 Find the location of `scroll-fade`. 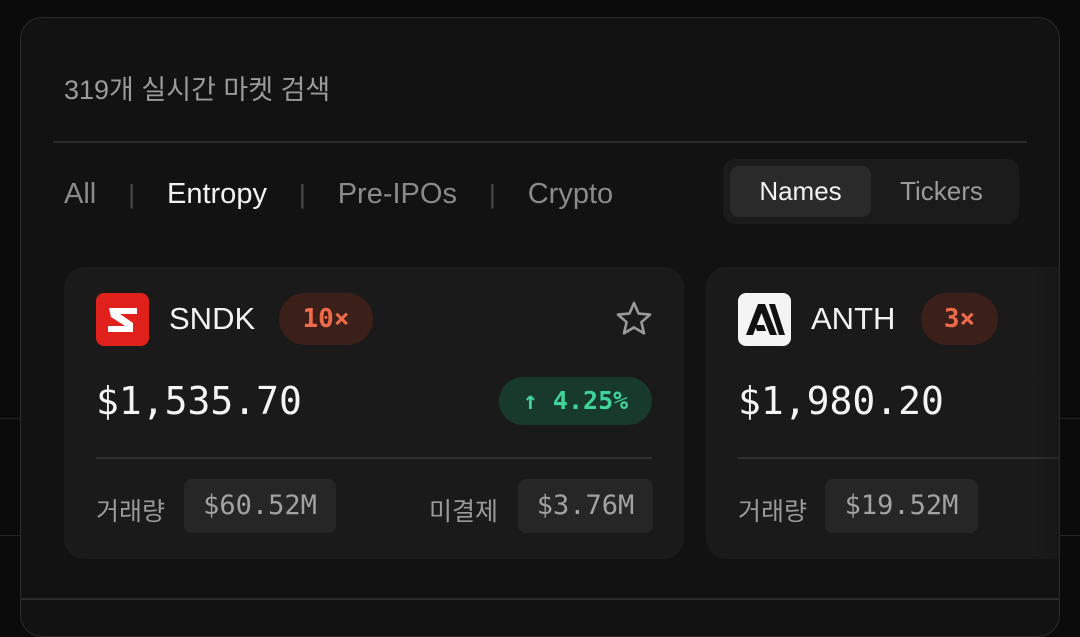

scroll-fade is located at coordinates (1045, 413).